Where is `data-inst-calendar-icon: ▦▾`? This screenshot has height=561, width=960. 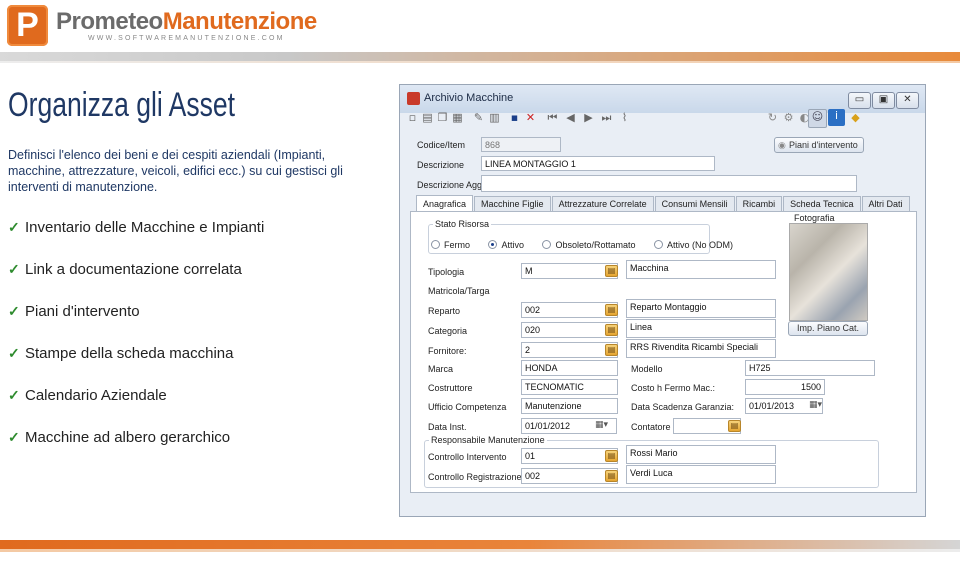 data-inst-calendar-icon: ▦▾ is located at coordinates (601, 425).